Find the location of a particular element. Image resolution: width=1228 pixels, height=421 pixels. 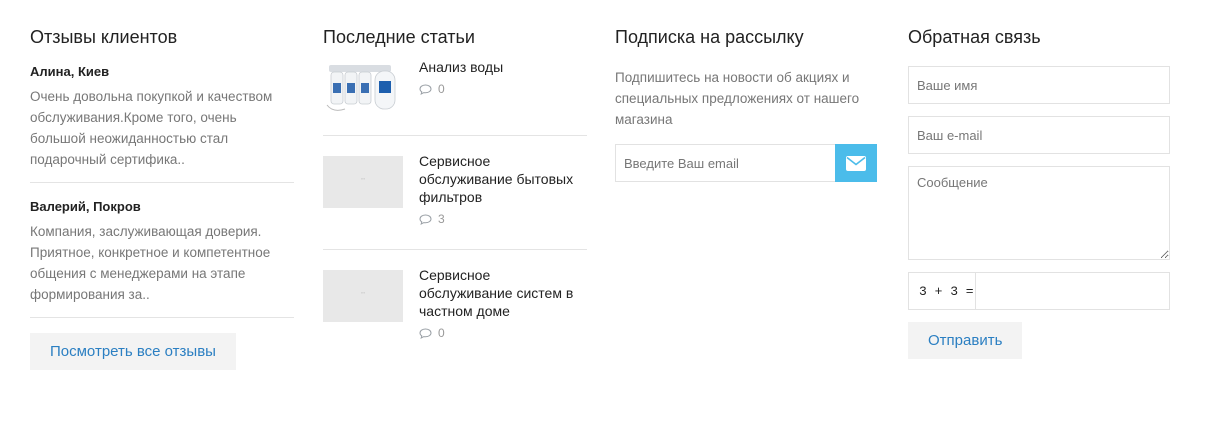

review-author: Алина, Киев is located at coordinates (70, 71).